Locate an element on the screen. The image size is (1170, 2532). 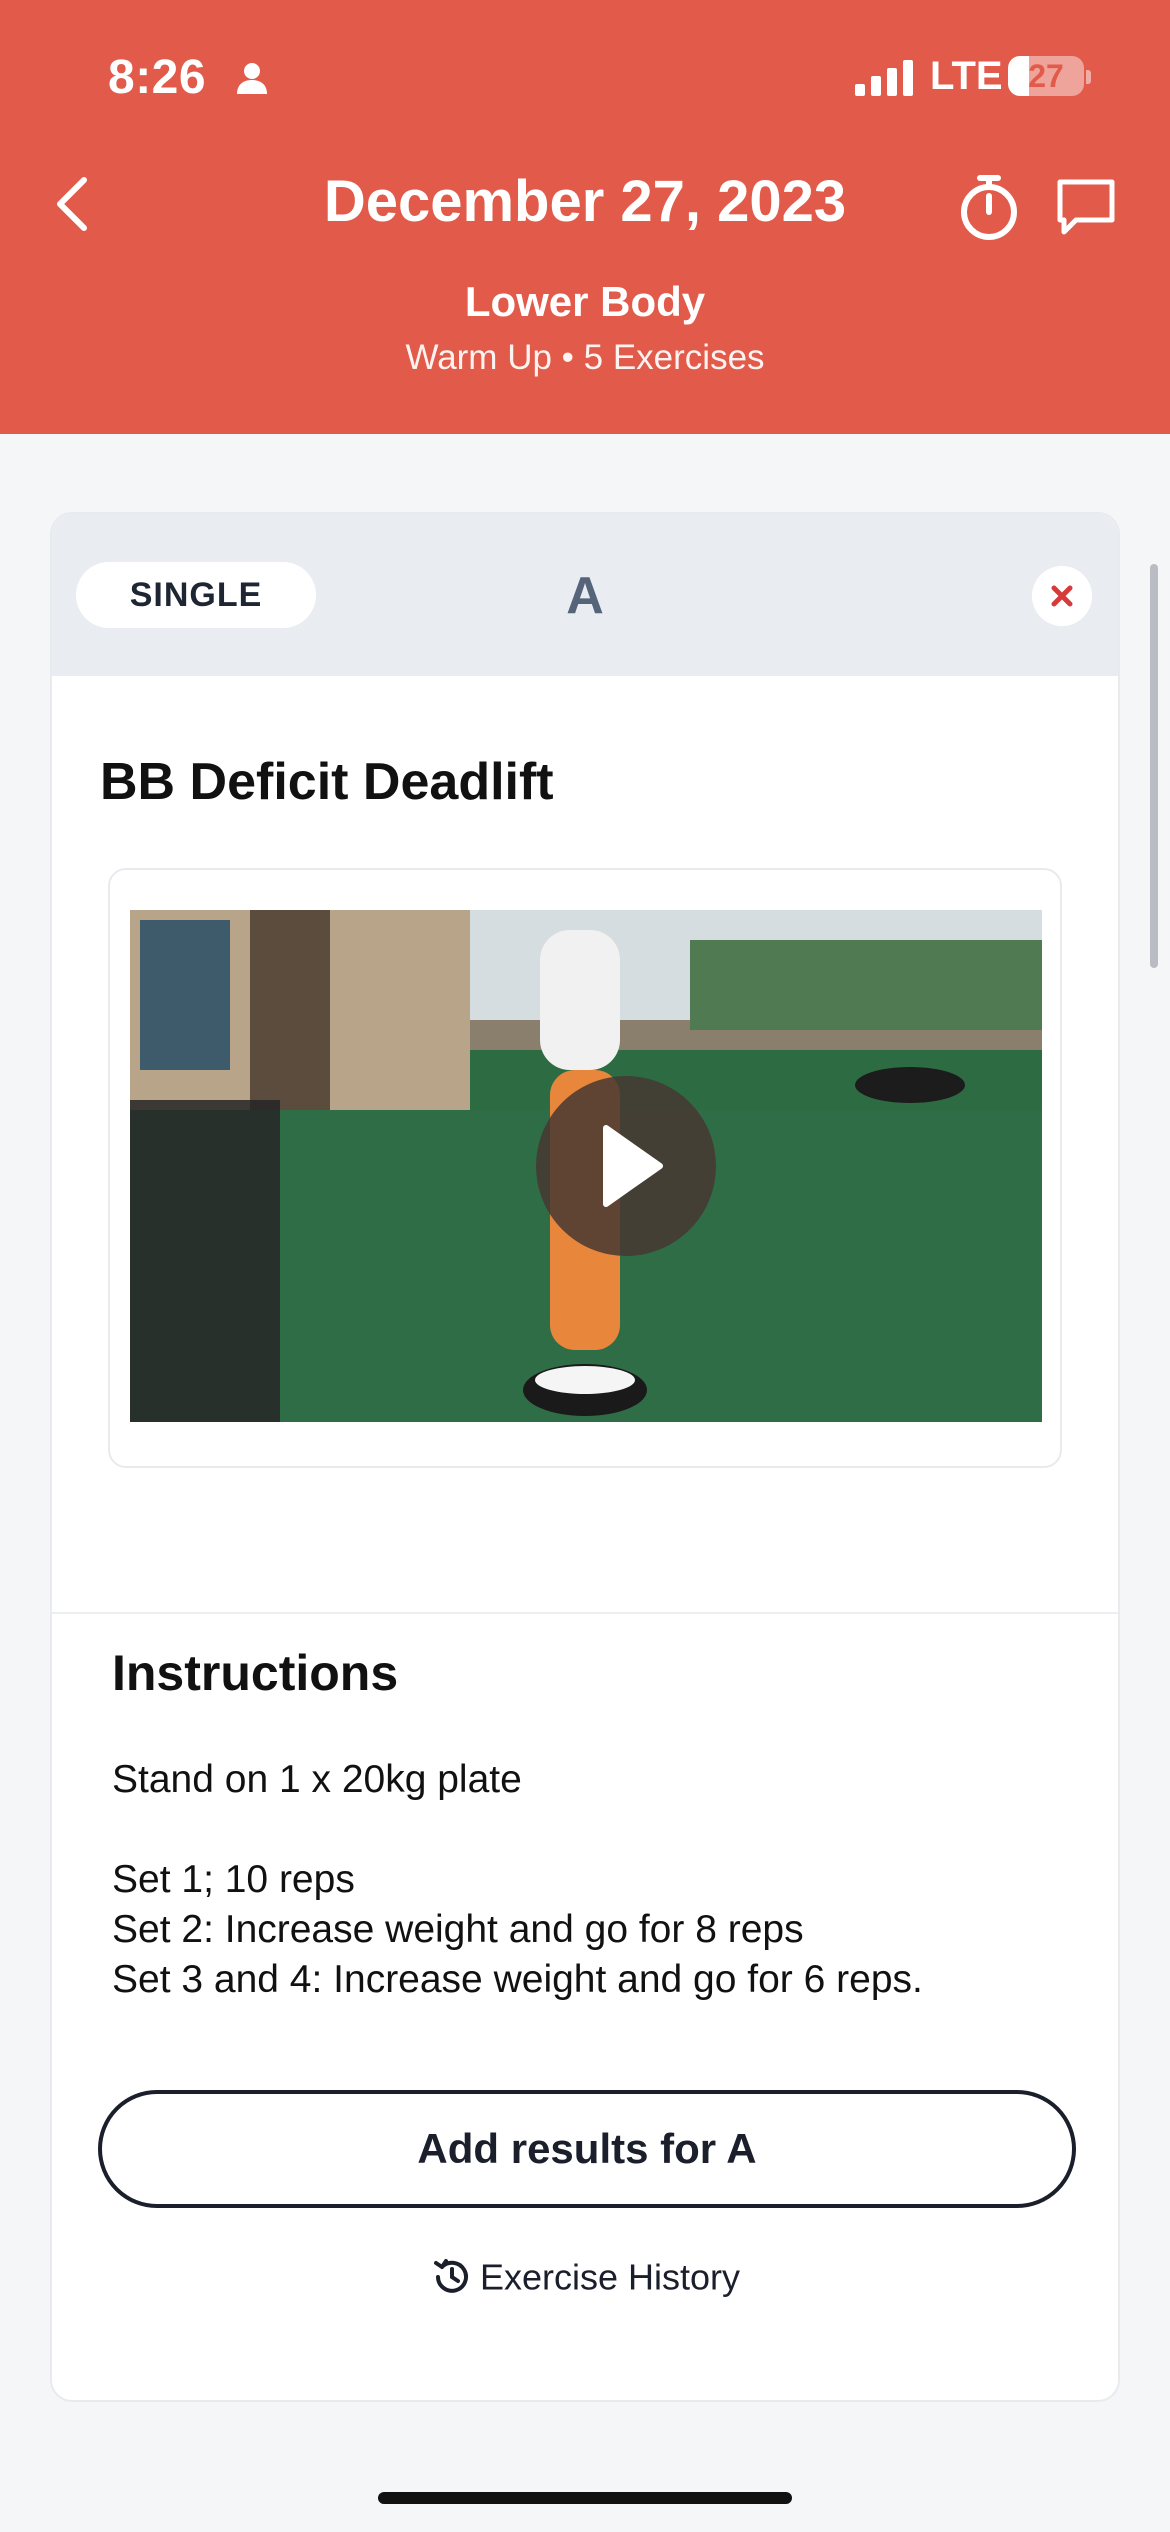
exercise-title: BB Deficit Deadlift is located at coordinates (327, 782).